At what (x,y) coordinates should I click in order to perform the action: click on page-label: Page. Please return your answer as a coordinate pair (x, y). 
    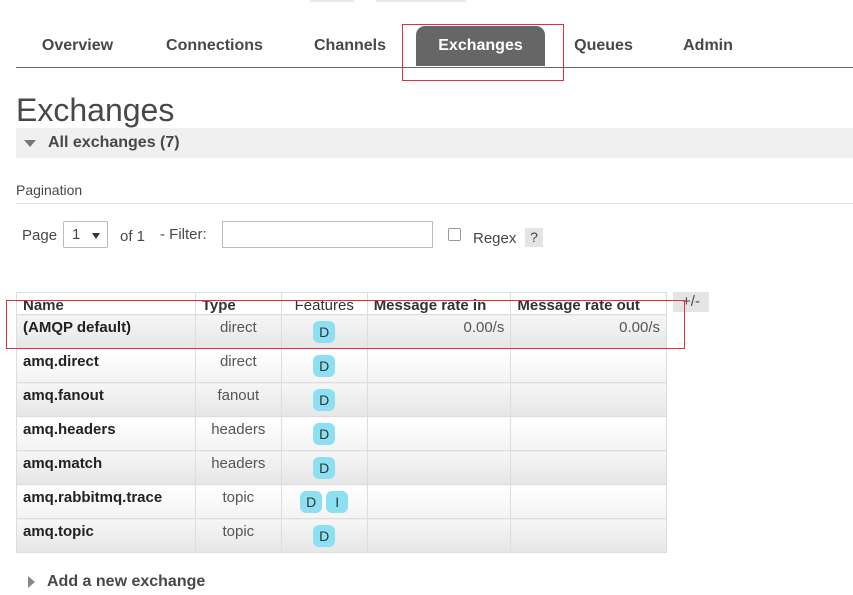
    Looking at the image, I should click on (40, 235).